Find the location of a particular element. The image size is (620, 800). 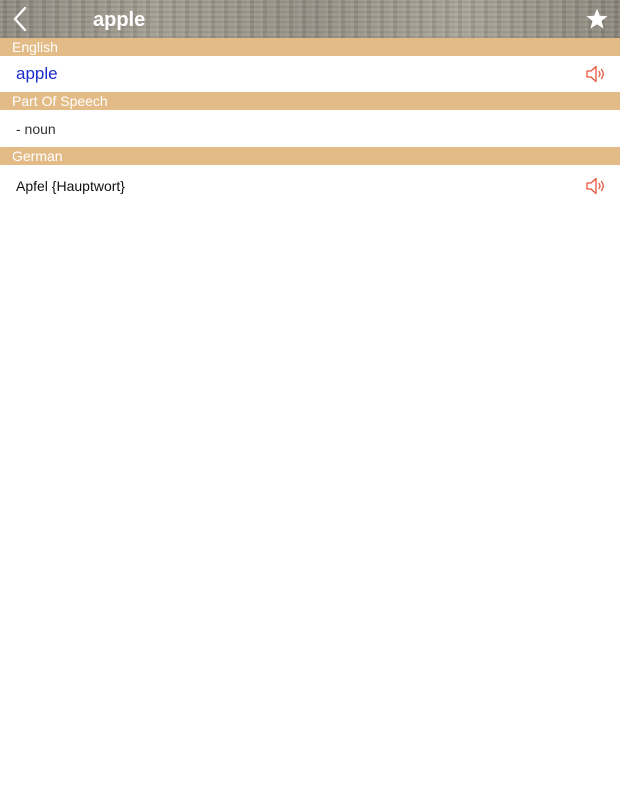

chevron-left-icon is located at coordinates (20, 19).